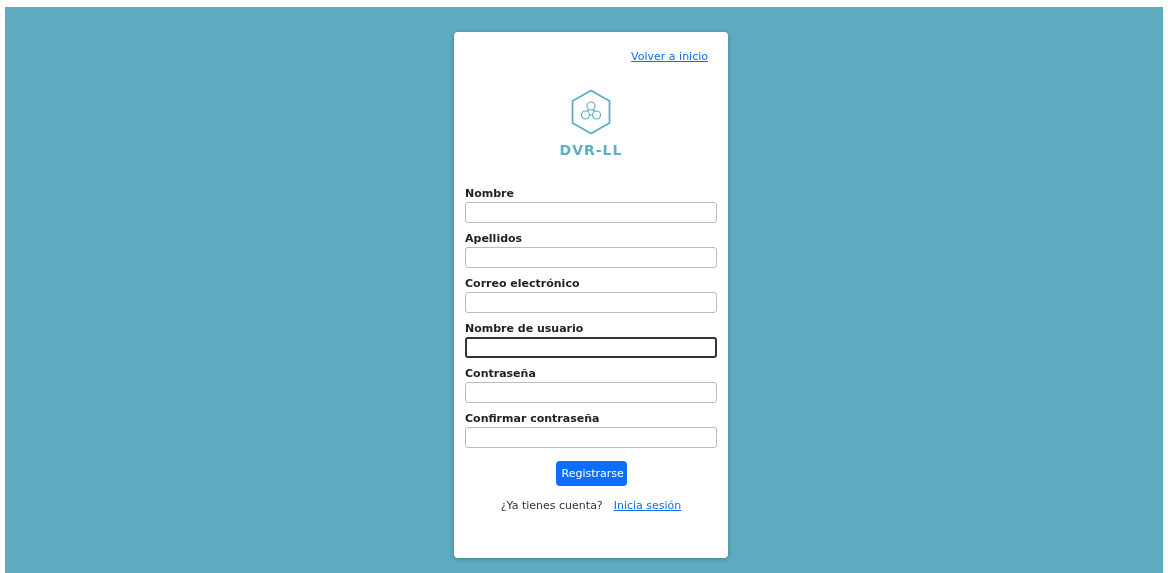 Image resolution: width=1168 pixels, height=573 pixels. Describe the element at coordinates (669, 56) in the screenshot. I see `back-link: Volver a inicio` at that location.